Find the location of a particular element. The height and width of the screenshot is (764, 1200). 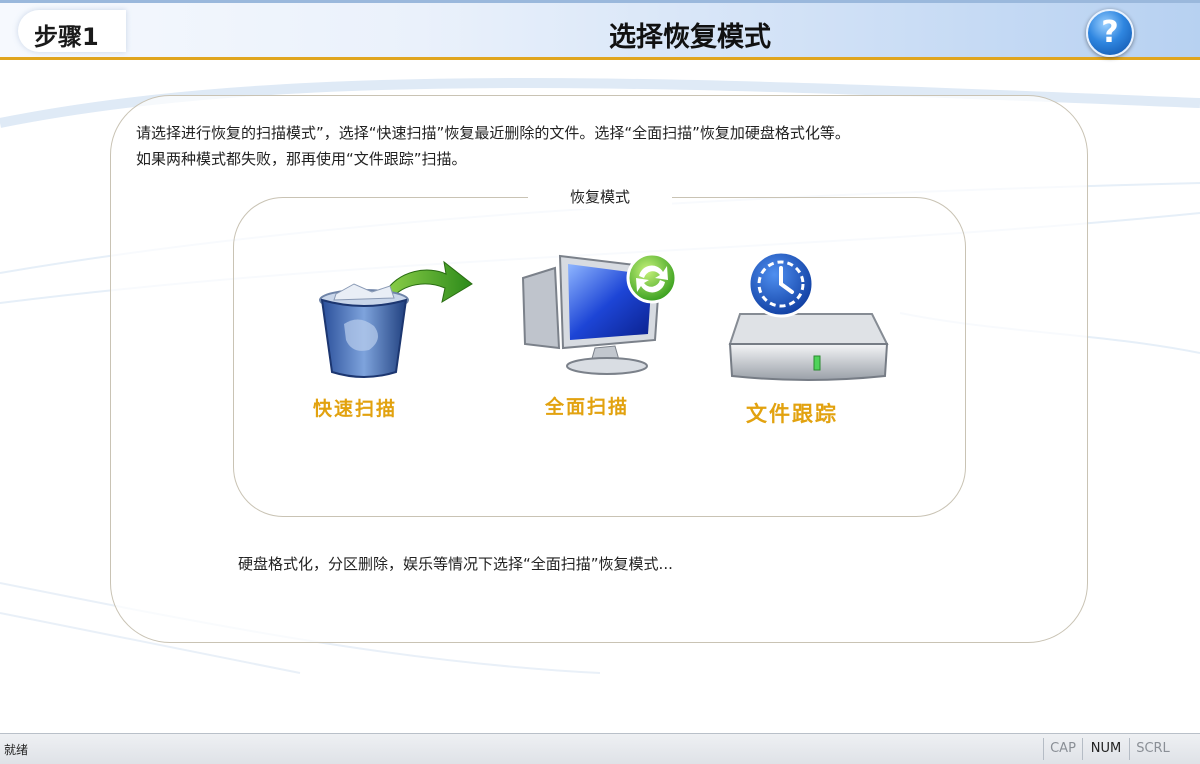

file-tracking-label: 文件跟踪 is located at coordinates (792, 414).